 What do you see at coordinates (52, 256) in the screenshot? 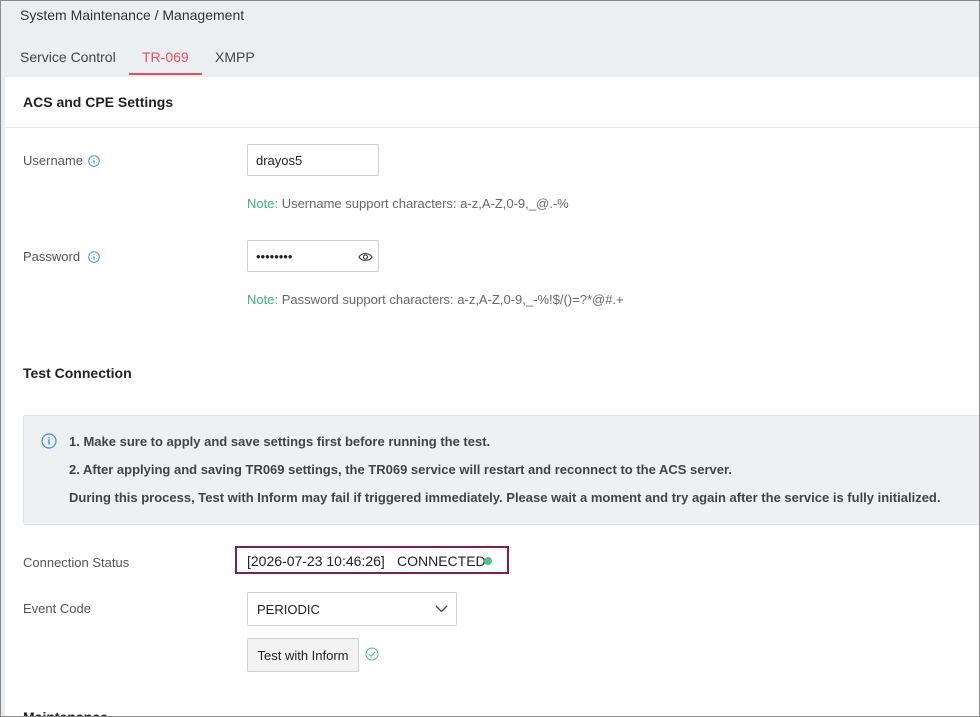
I see `password-label: Password` at bounding box center [52, 256].